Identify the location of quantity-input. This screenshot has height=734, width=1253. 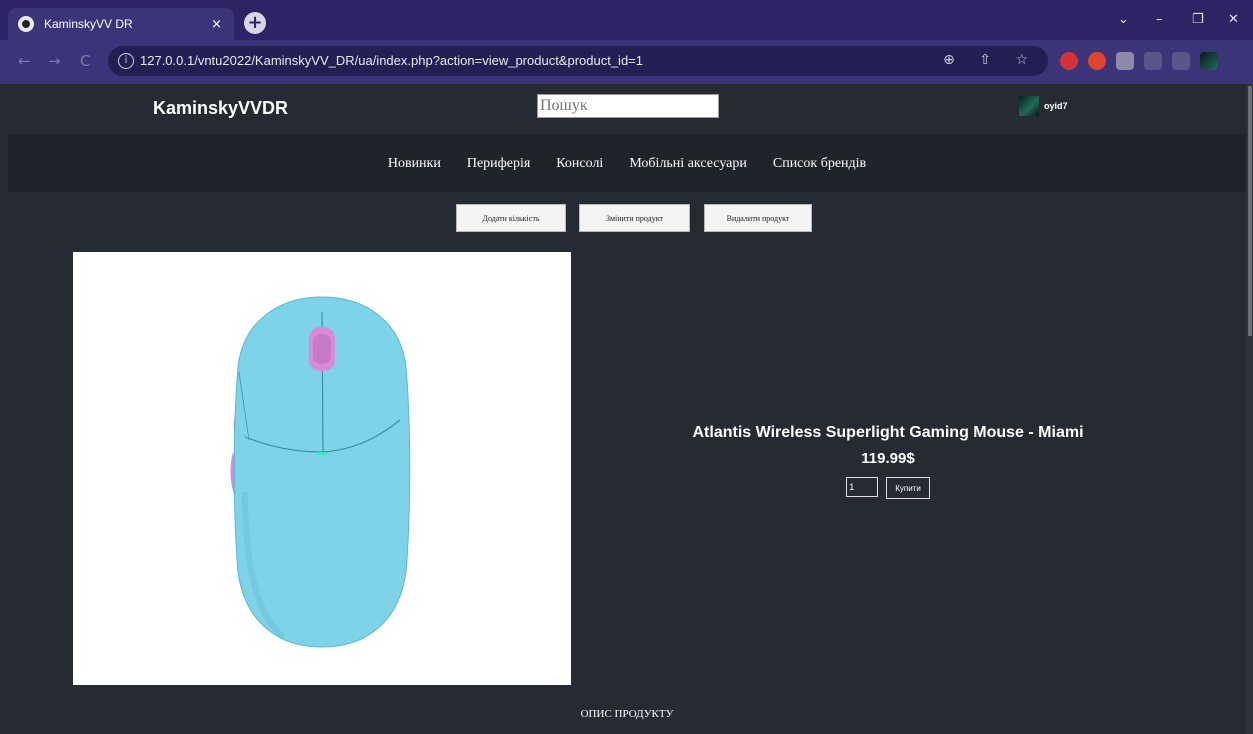
(862, 487).